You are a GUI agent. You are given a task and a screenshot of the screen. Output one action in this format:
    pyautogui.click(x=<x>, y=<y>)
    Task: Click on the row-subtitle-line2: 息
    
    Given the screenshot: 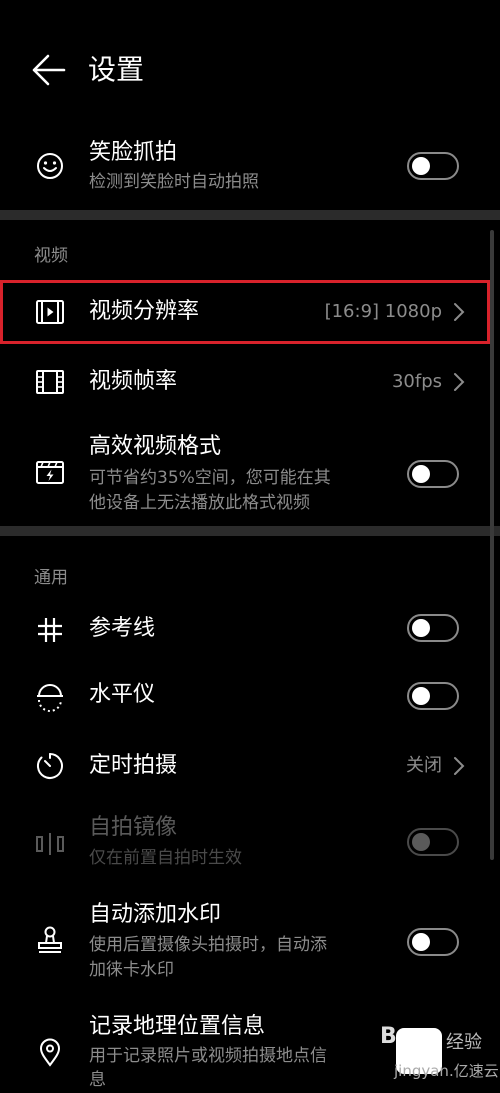 What is the action you would take?
    pyautogui.click(x=97, y=1080)
    